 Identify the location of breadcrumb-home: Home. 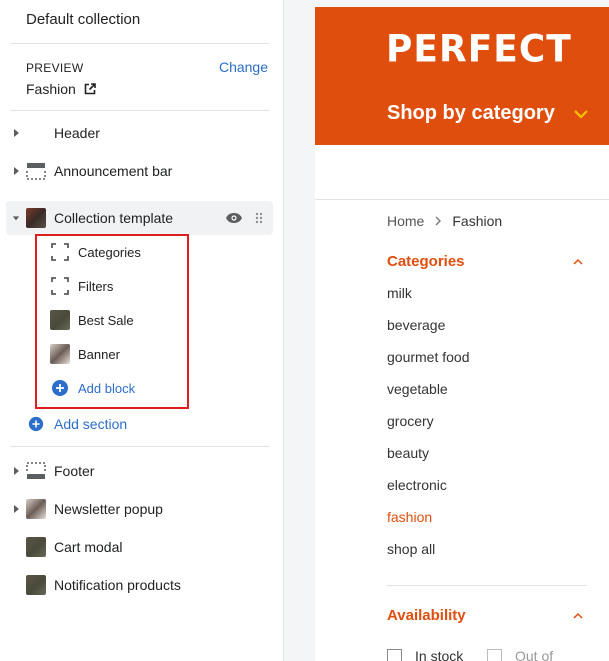
(405, 221).